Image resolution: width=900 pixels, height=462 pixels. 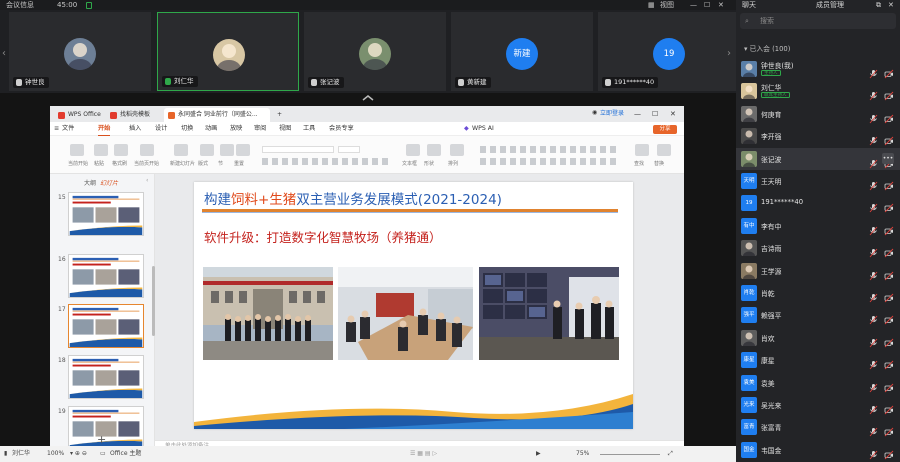 I want to click on window-maximize-icon: ☐, so click(x=655, y=114).